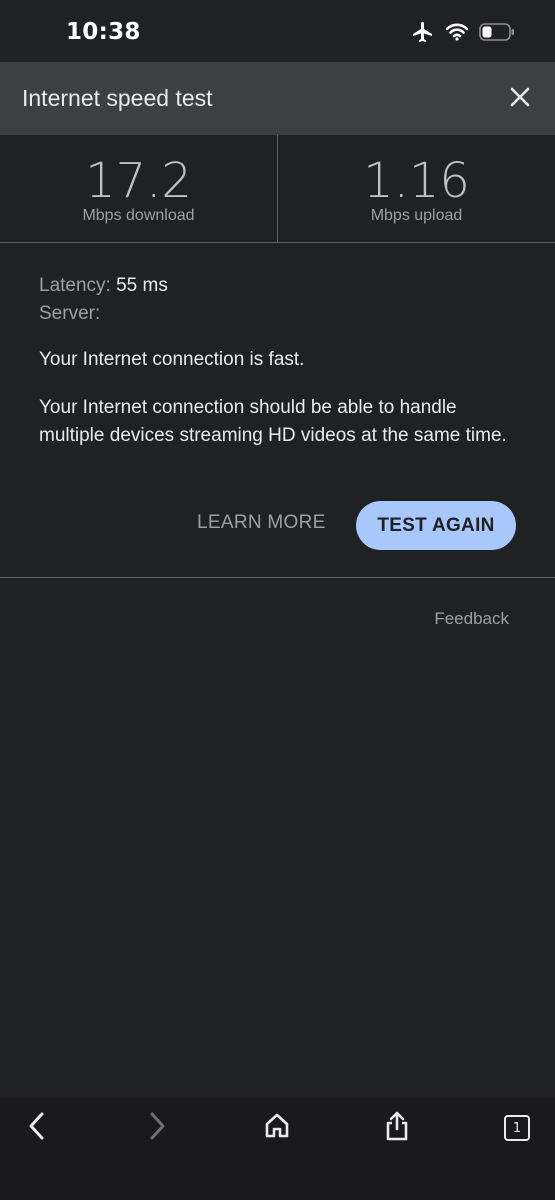 This screenshot has width=555, height=1200. I want to click on feedback-link: Feedback, so click(471, 619).